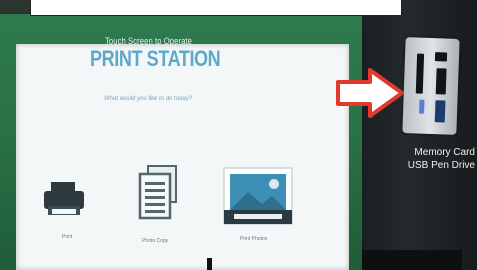 This screenshot has height=270, width=477. Describe the element at coordinates (420, 73) in the screenshot. I see `memory-card-slot` at that location.